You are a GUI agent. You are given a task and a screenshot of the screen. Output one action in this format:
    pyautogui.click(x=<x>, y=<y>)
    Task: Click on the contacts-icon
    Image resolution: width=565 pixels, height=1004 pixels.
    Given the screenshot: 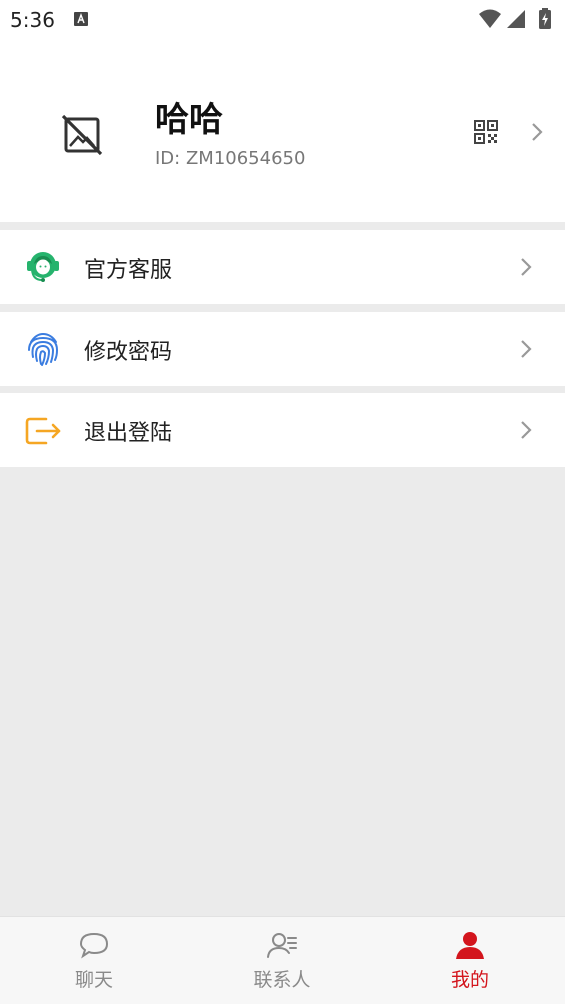 What is the action you would take?
    pyautogui.click(x=282, y=945)
    